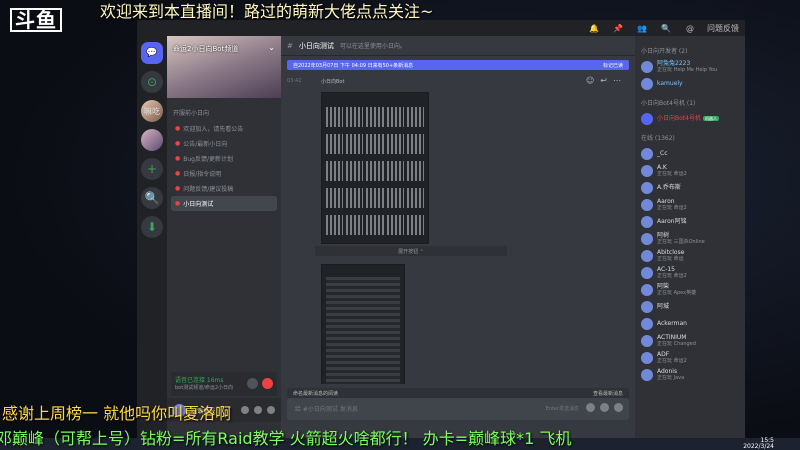  Describe the element at coordinates (152, 140) in the screenshot. I see `server-icon-selected` at that location.